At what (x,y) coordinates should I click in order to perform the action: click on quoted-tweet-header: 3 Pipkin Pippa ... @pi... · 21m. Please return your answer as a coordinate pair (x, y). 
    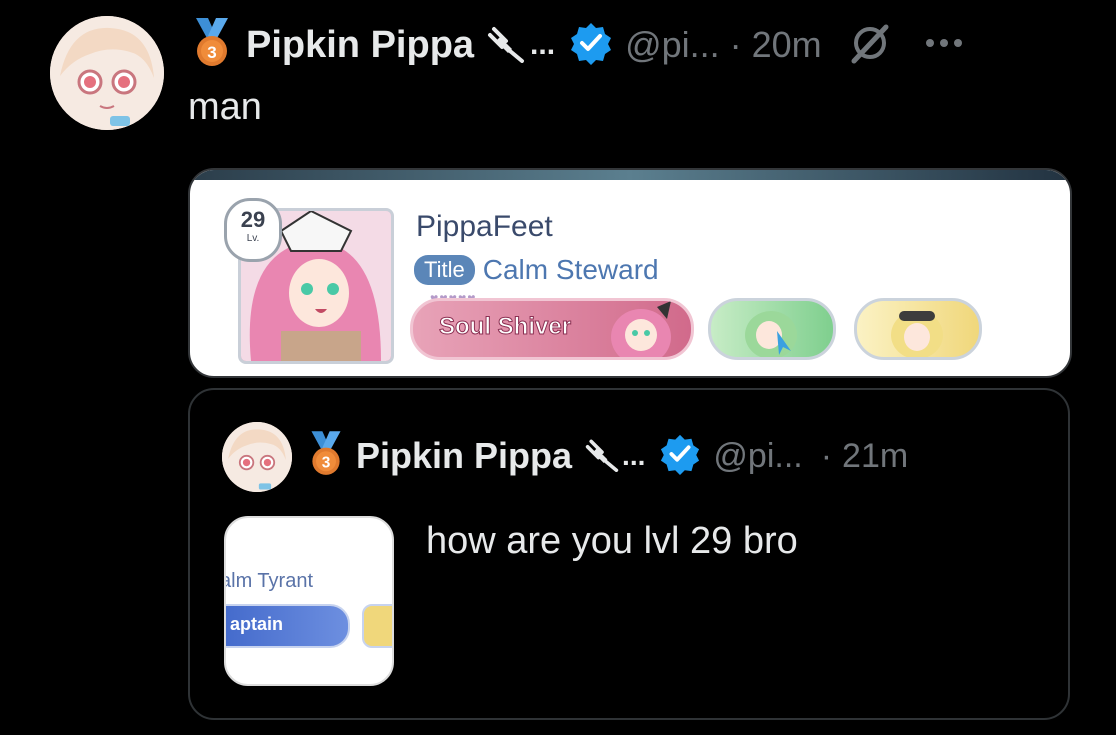
    Looking at the image, I should click on (607, 456).